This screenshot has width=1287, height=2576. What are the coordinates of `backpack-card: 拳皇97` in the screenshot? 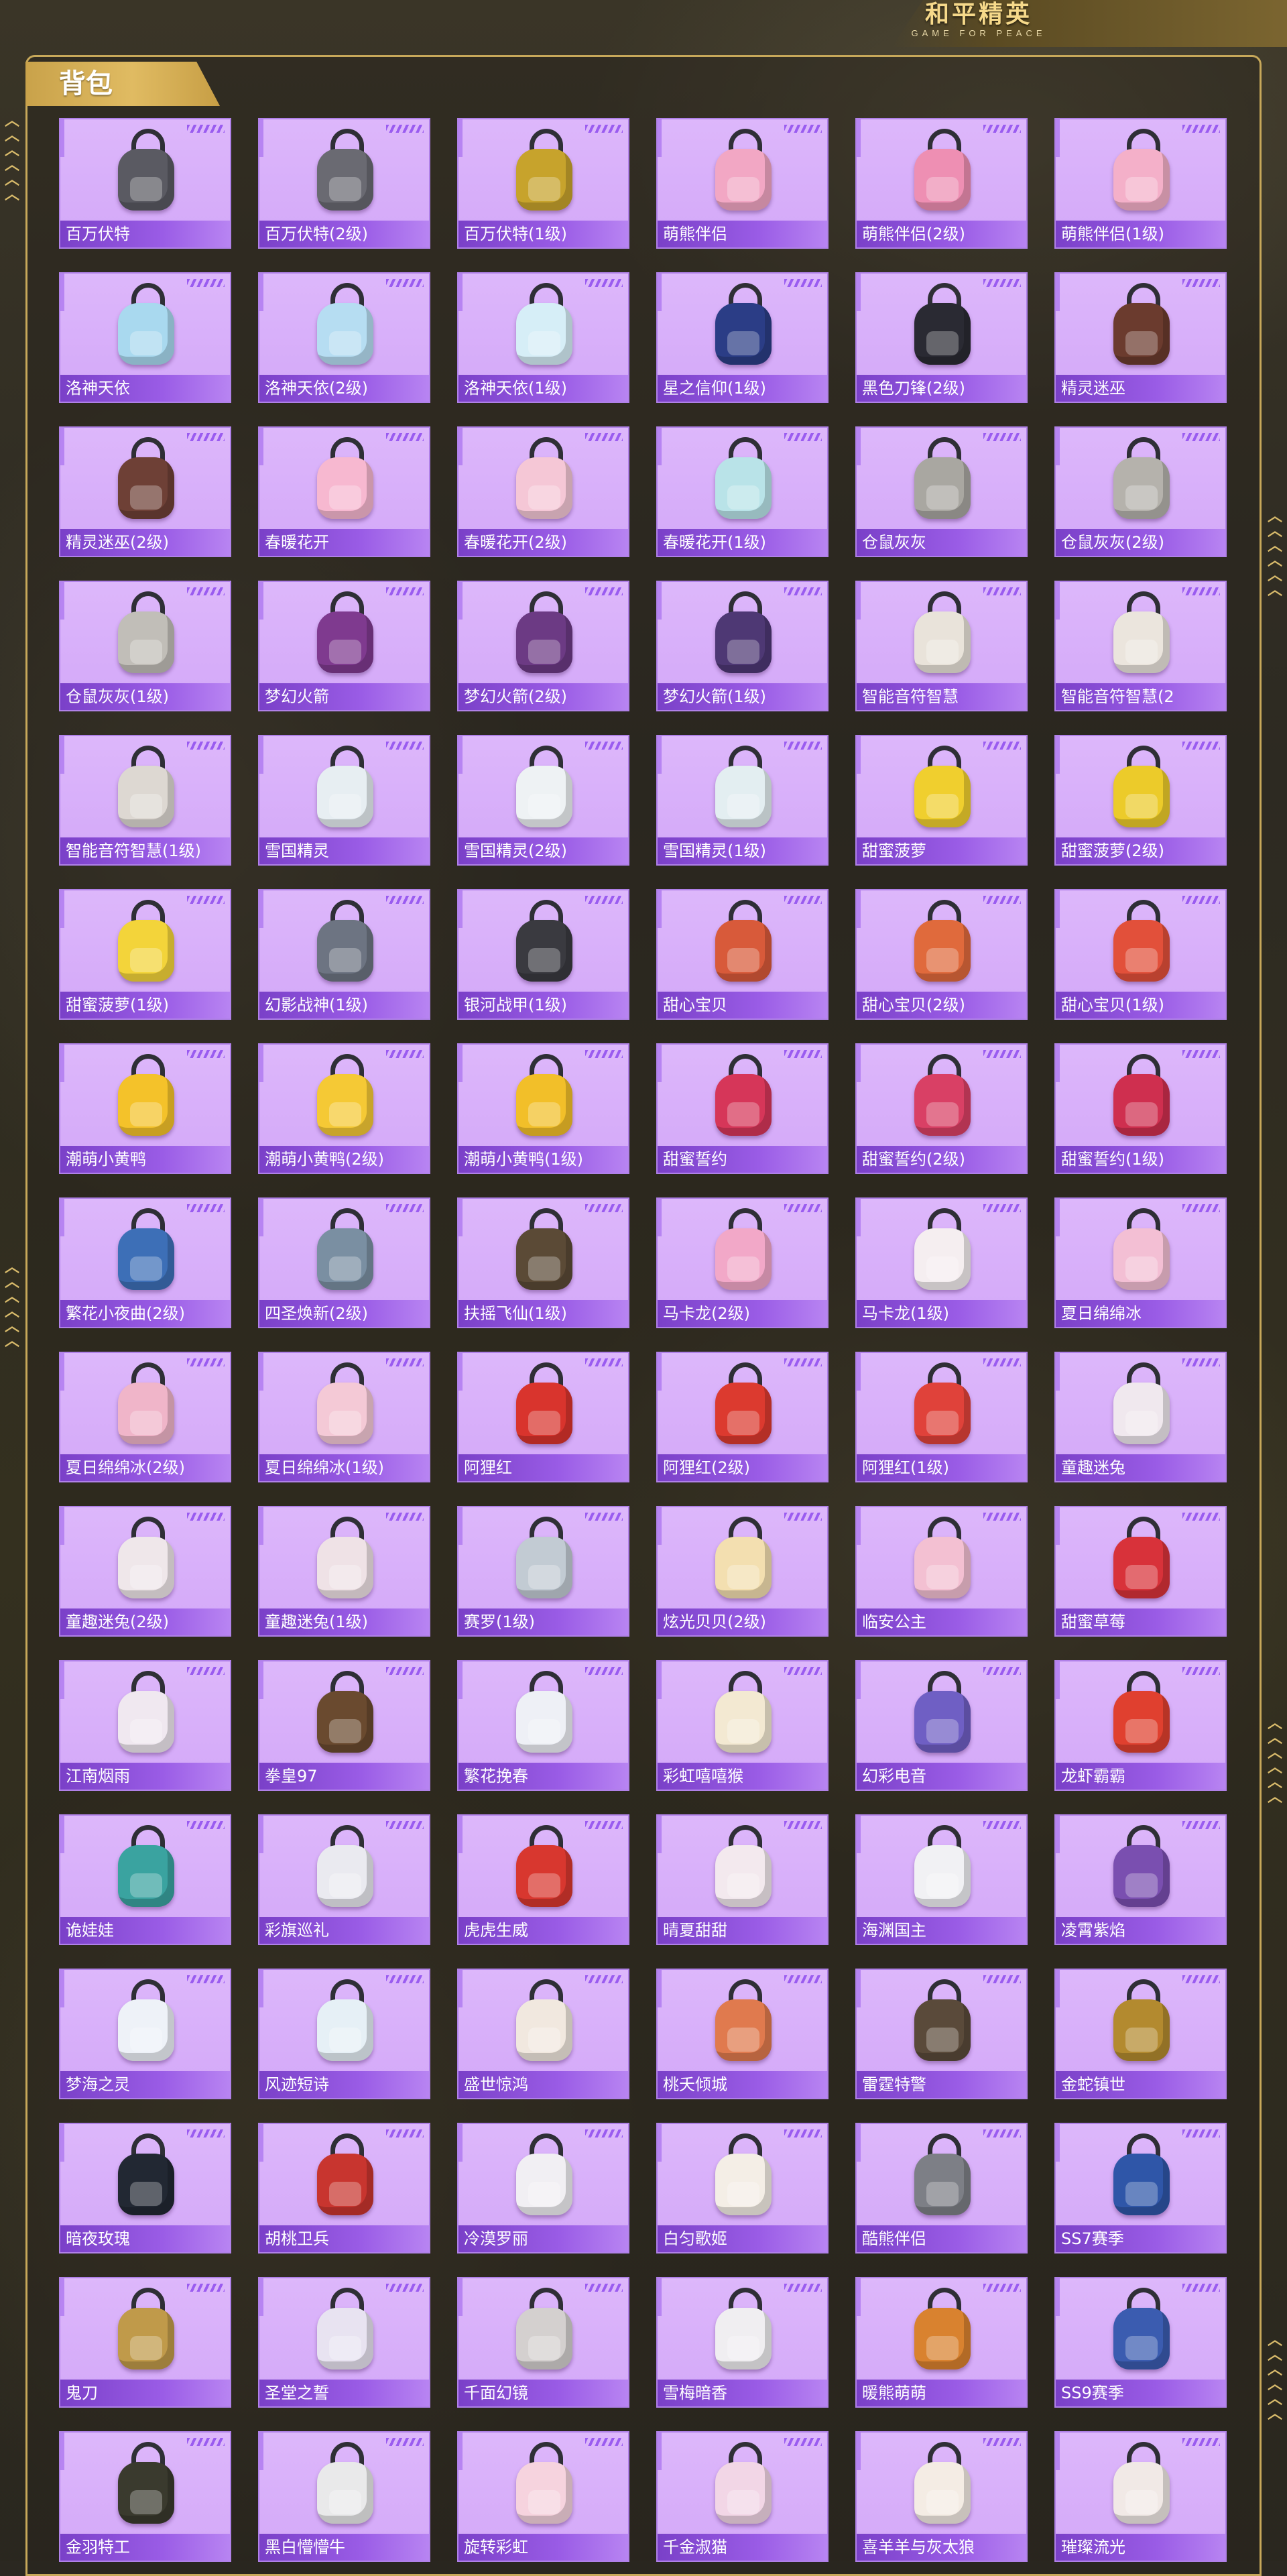 It's located at (344, 1725).